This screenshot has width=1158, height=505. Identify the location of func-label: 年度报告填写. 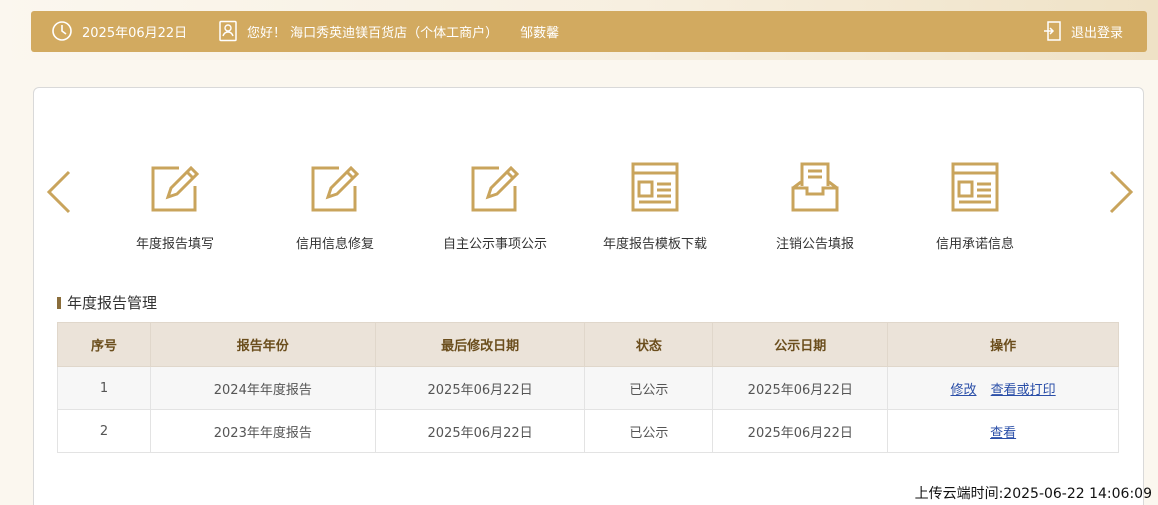
(174, 244).